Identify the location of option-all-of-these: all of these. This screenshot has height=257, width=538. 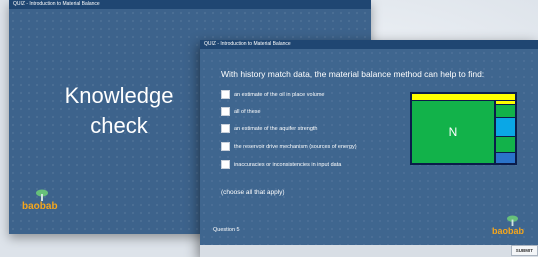
(241, 111).